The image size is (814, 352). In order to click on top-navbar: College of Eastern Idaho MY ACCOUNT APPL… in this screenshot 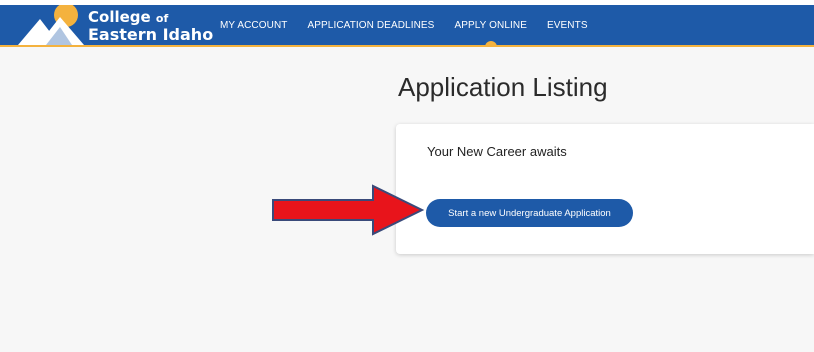, I will do `click(407, 26)`.